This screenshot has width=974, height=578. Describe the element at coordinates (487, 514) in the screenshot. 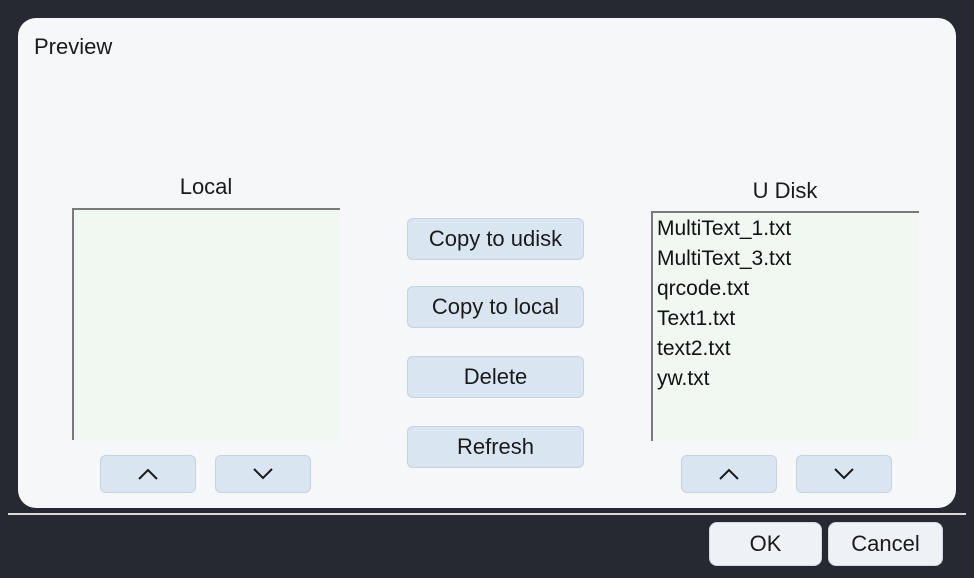

I see `footer-divider` at that location.